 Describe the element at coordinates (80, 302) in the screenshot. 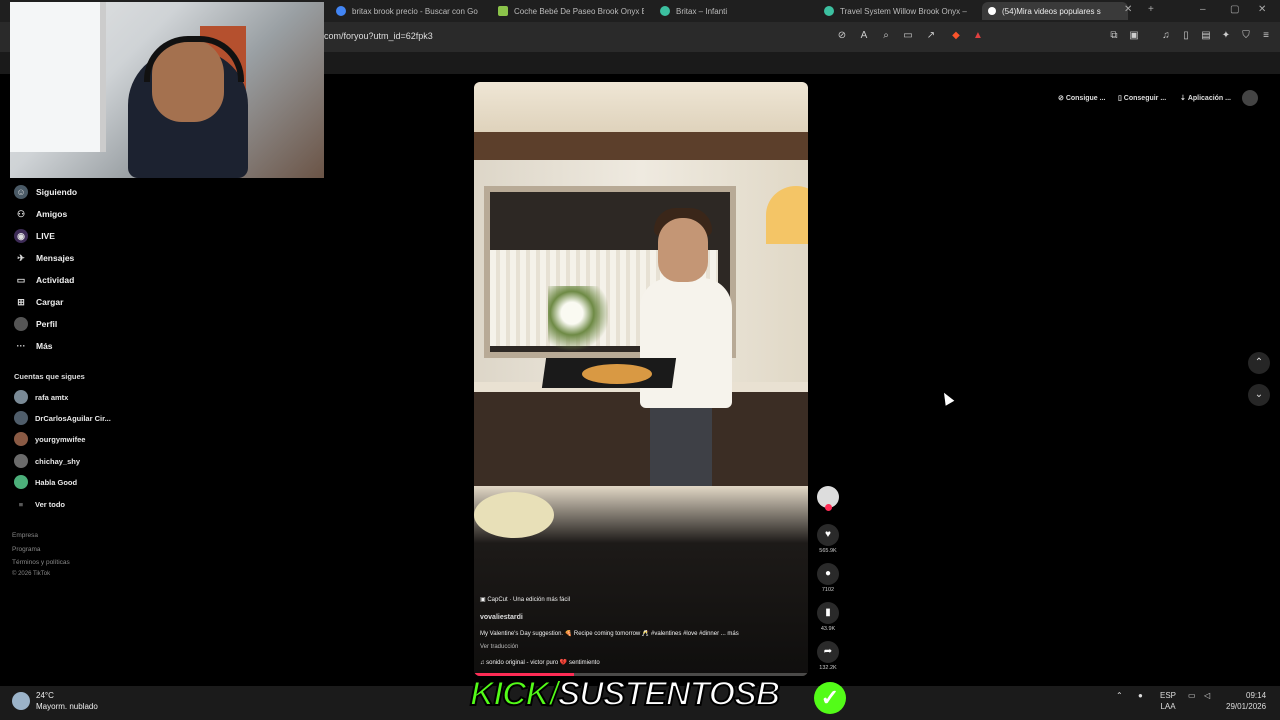

I see `sidebar-item-upload: ⊞ Cargar` at that location.